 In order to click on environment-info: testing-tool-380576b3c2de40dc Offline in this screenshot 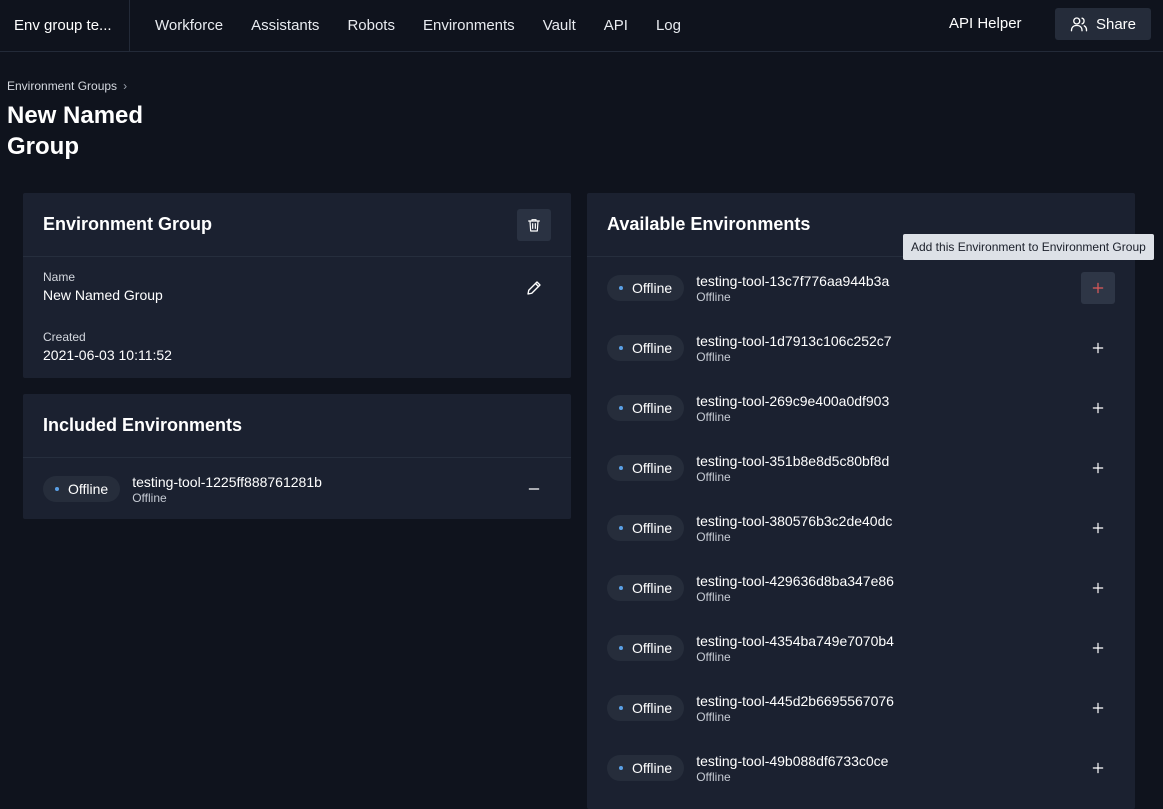, I will do `click(794, 528)`.